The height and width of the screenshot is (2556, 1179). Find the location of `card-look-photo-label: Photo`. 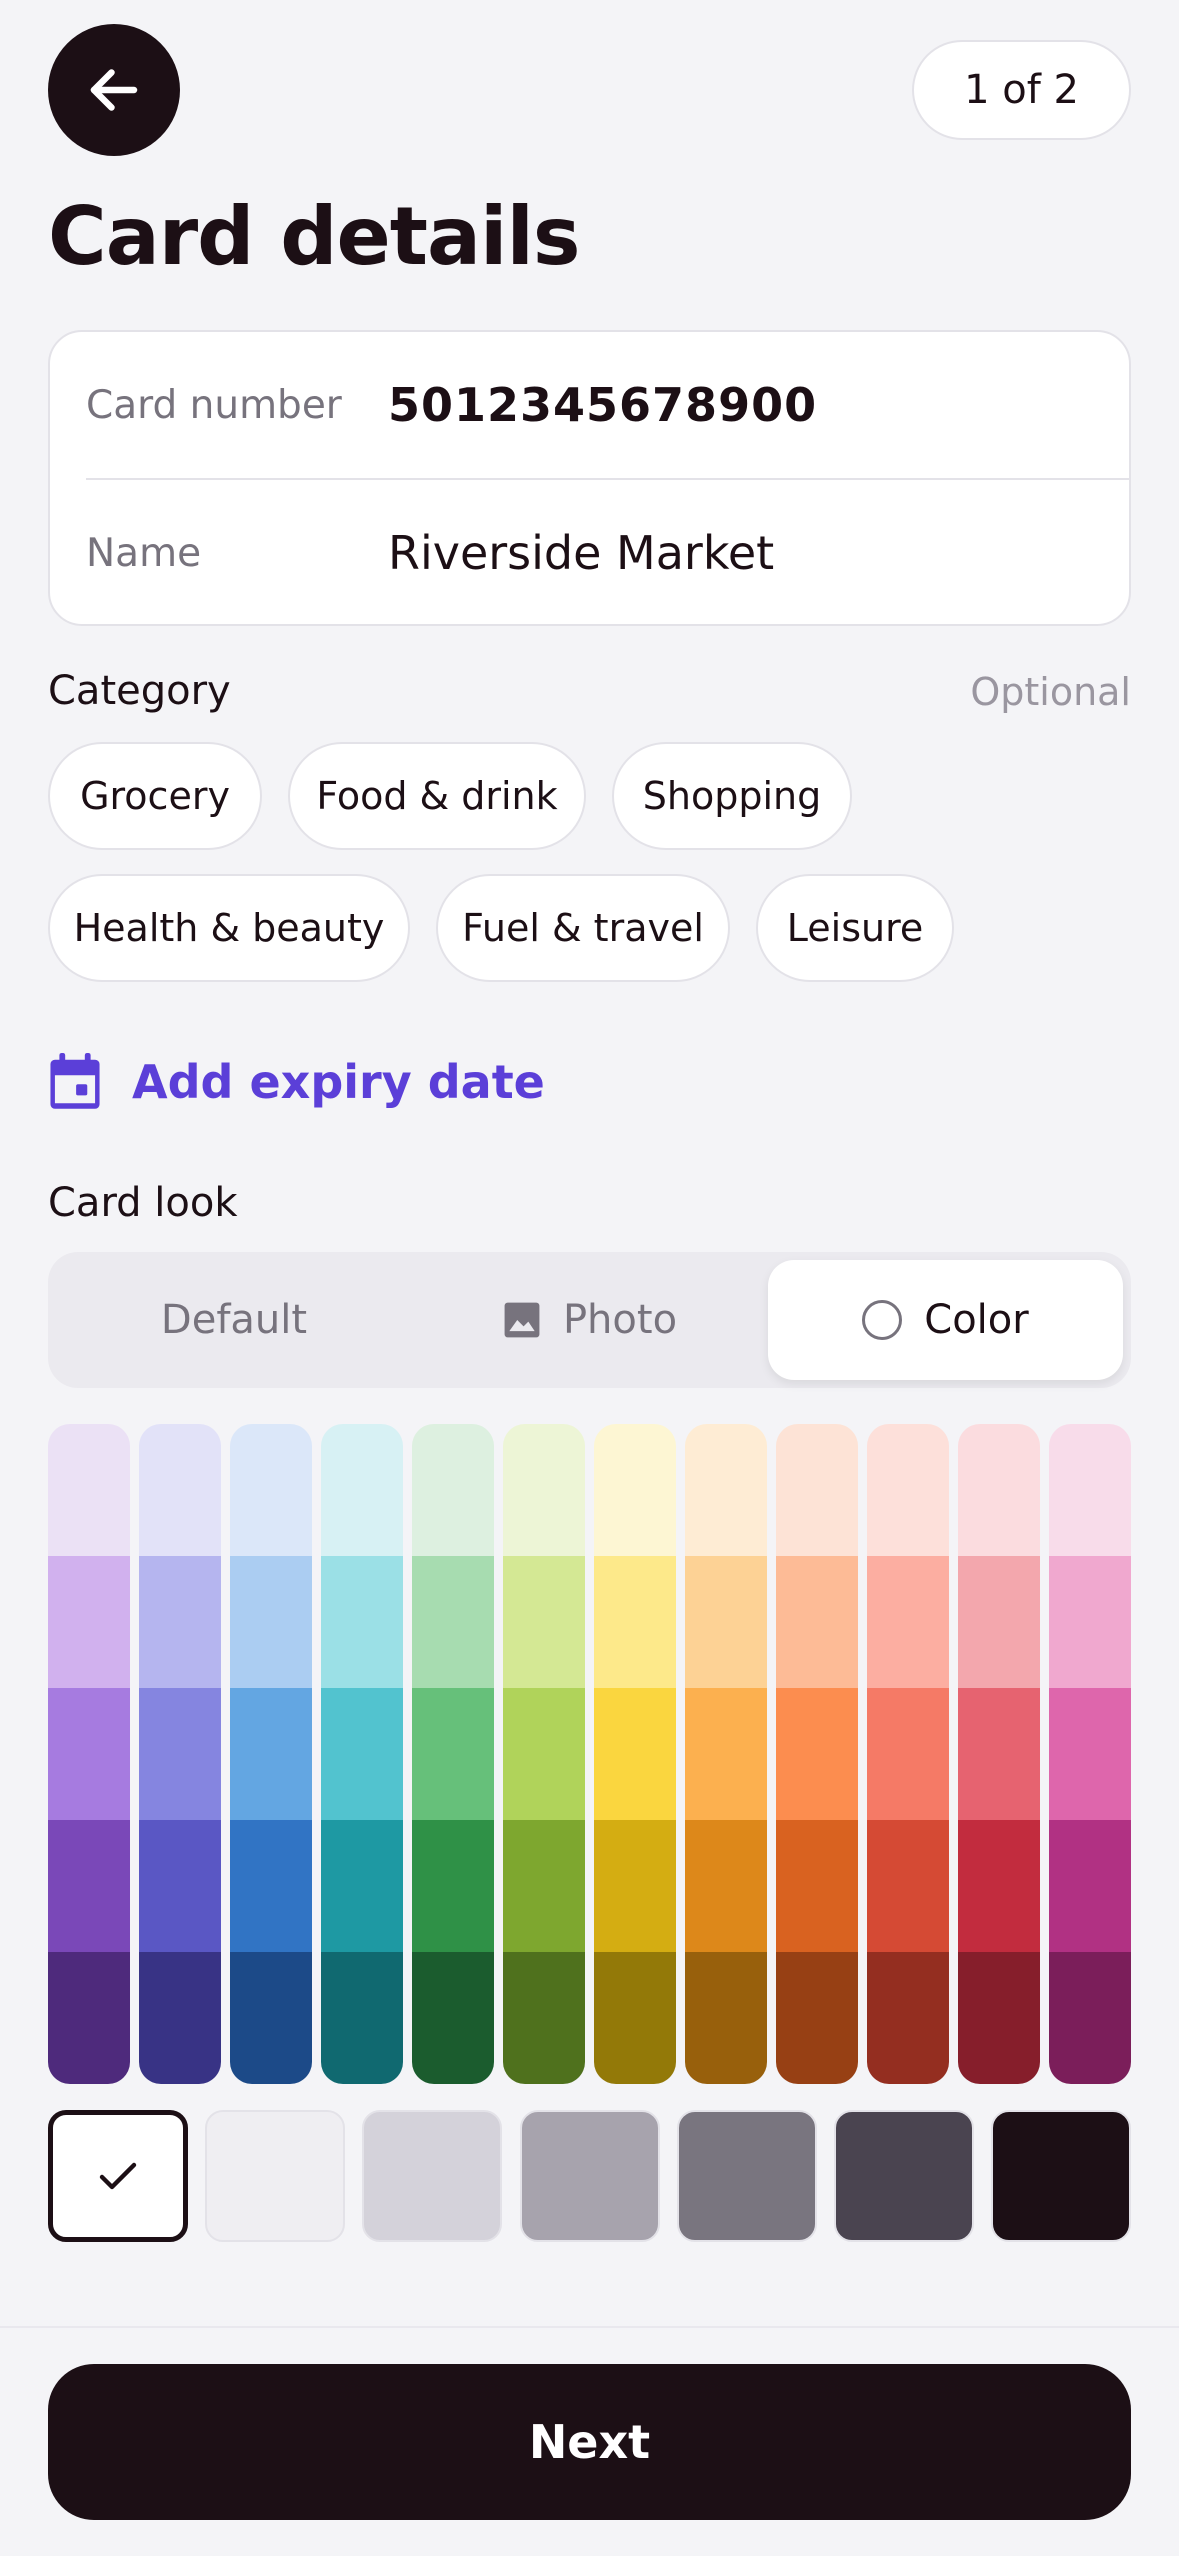

card-look-photo-label: Photo is located at coordinates (620, 1320).